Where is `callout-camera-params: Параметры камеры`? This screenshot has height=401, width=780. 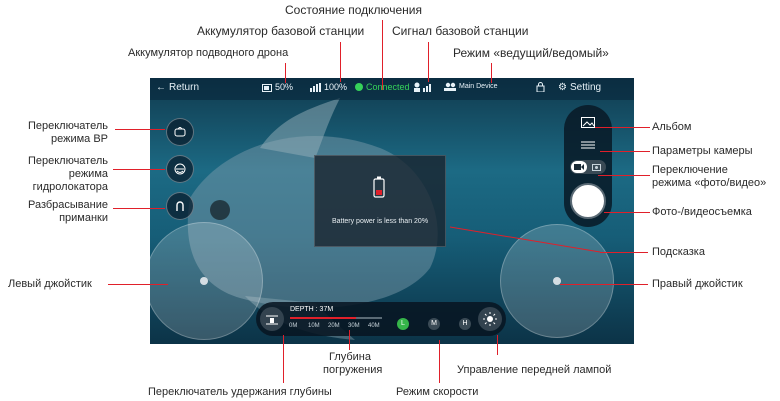 callout-camera-params: Параметры камеры is located at coordinates (702, 151).